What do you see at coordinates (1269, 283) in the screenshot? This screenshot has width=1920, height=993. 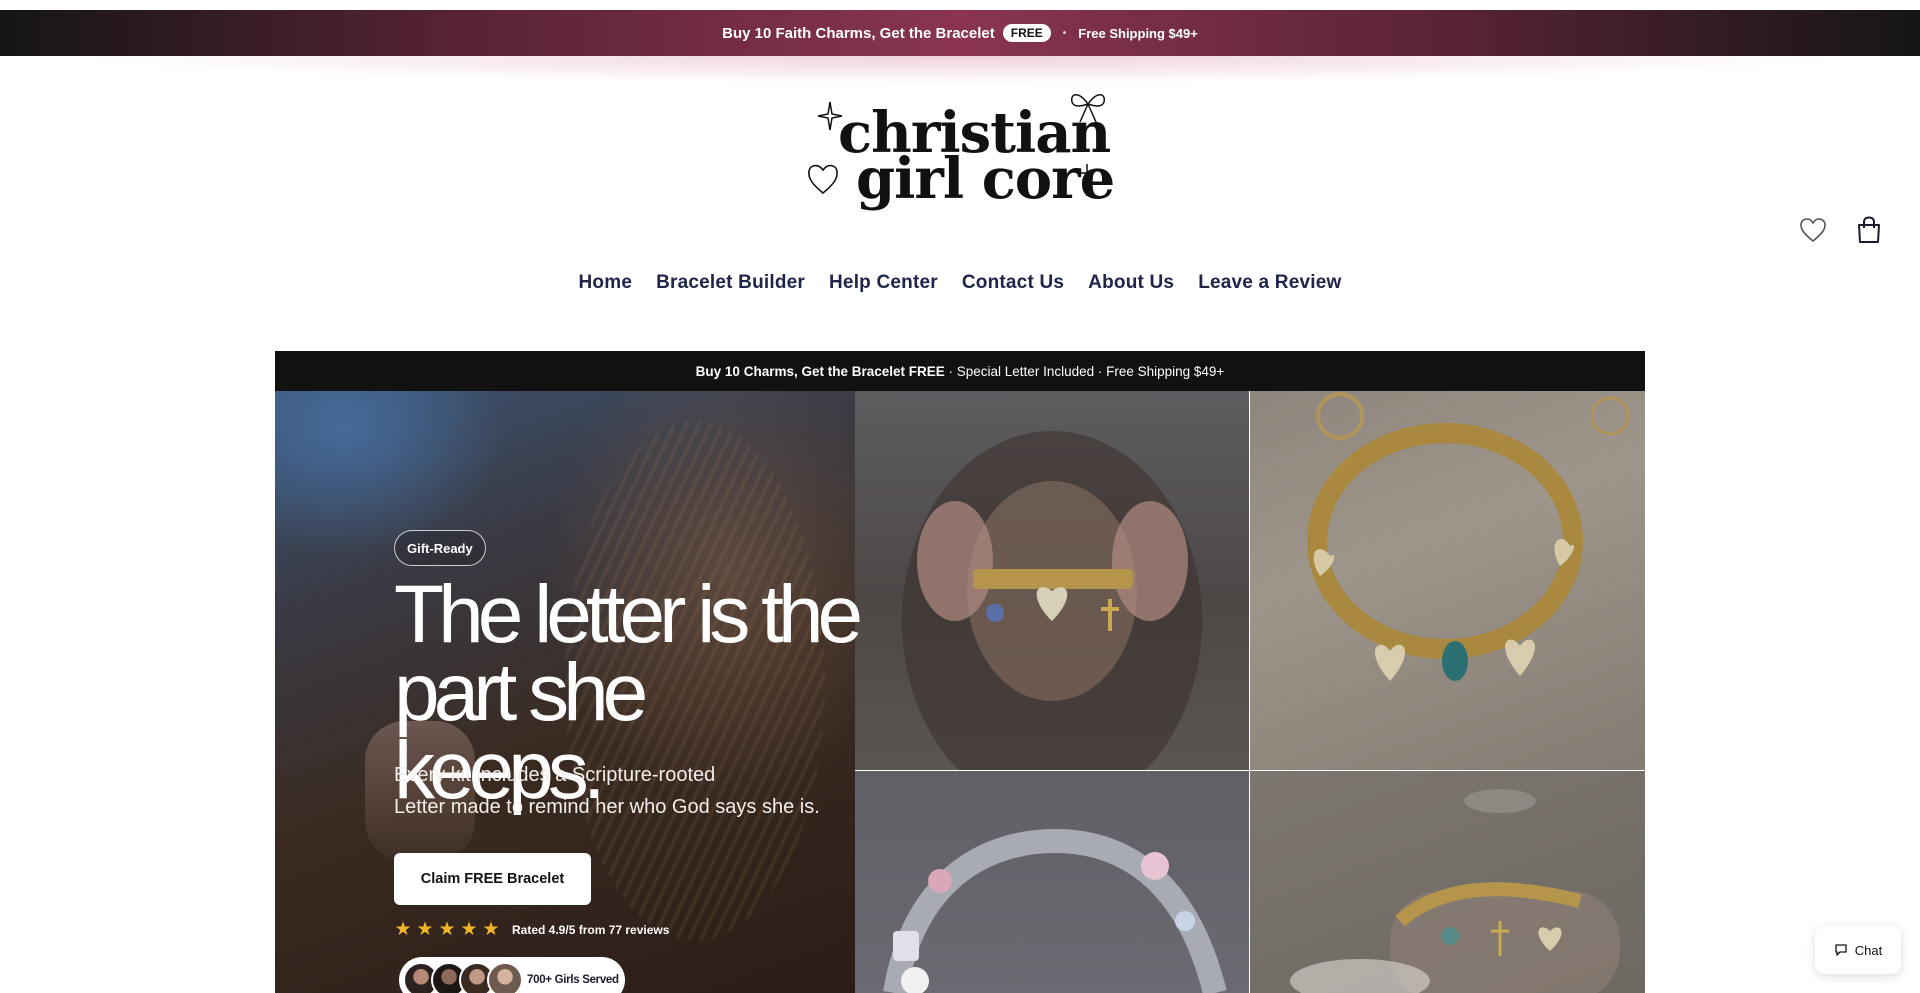 I see `nav-item-leave-review: Leave a Review` at bounding box center [1269, 283].